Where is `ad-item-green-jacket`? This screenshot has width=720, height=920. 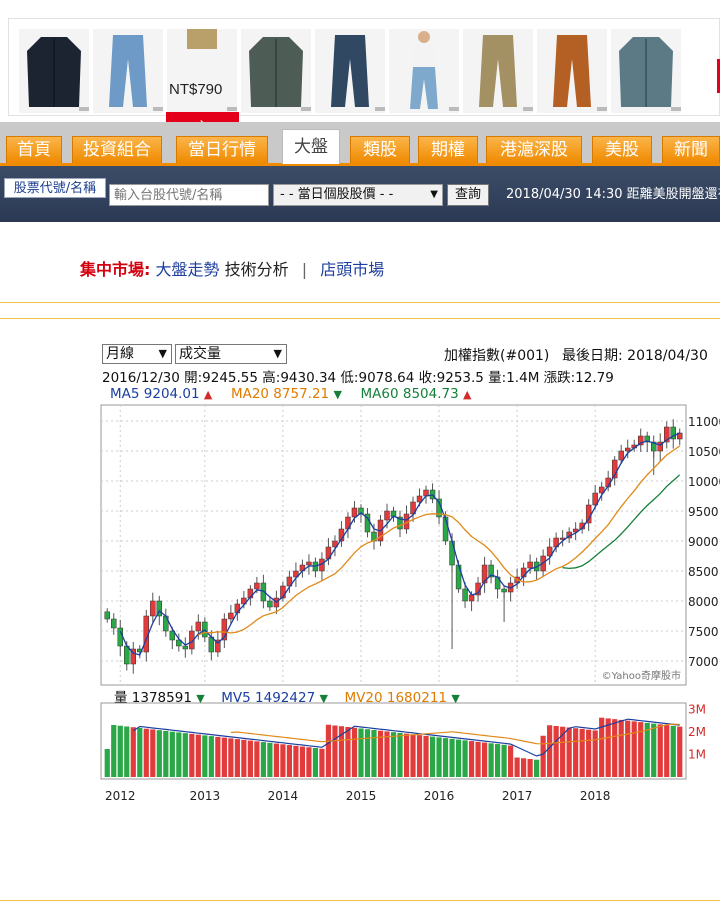
ad-item-green-jacket is located at coordinates (276, 71).